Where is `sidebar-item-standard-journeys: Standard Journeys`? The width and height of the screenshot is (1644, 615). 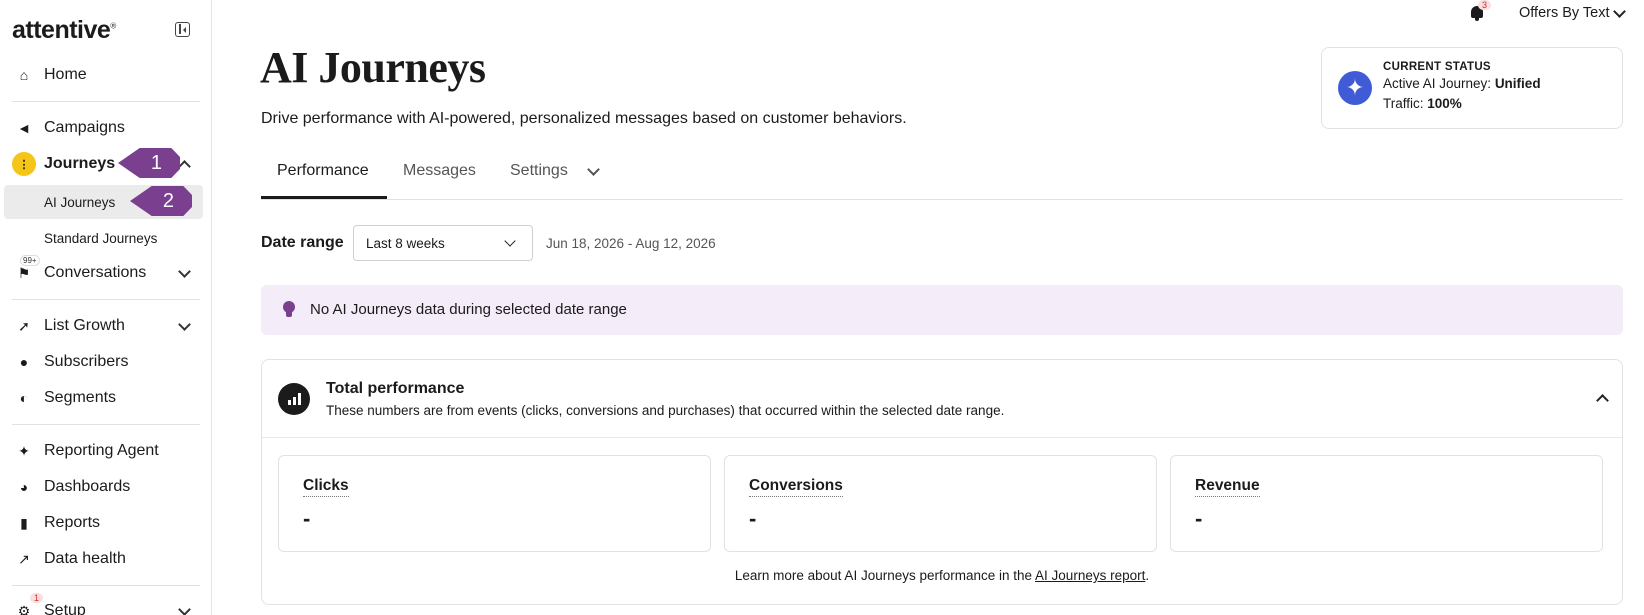
sidebar-item-standard-journeys: Standard Journeys is located at coordinates (103, 238).